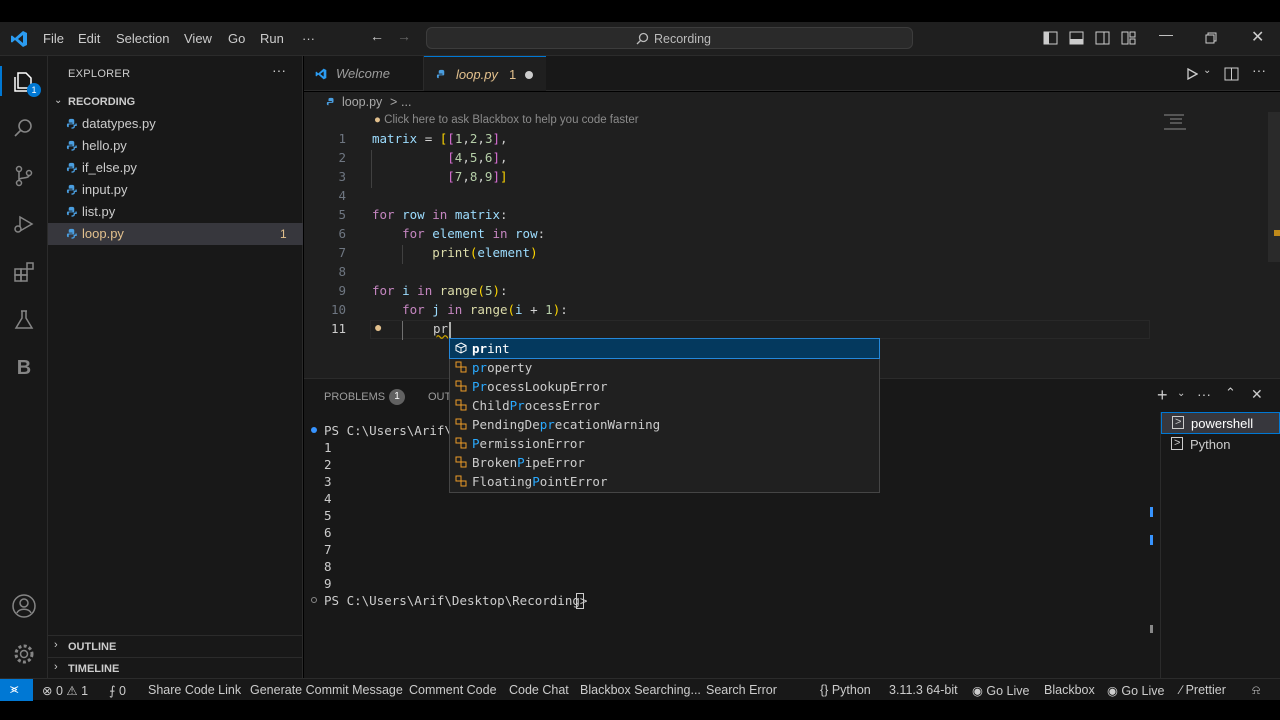  I want to click on menu-run: Run, so click(272, 38).